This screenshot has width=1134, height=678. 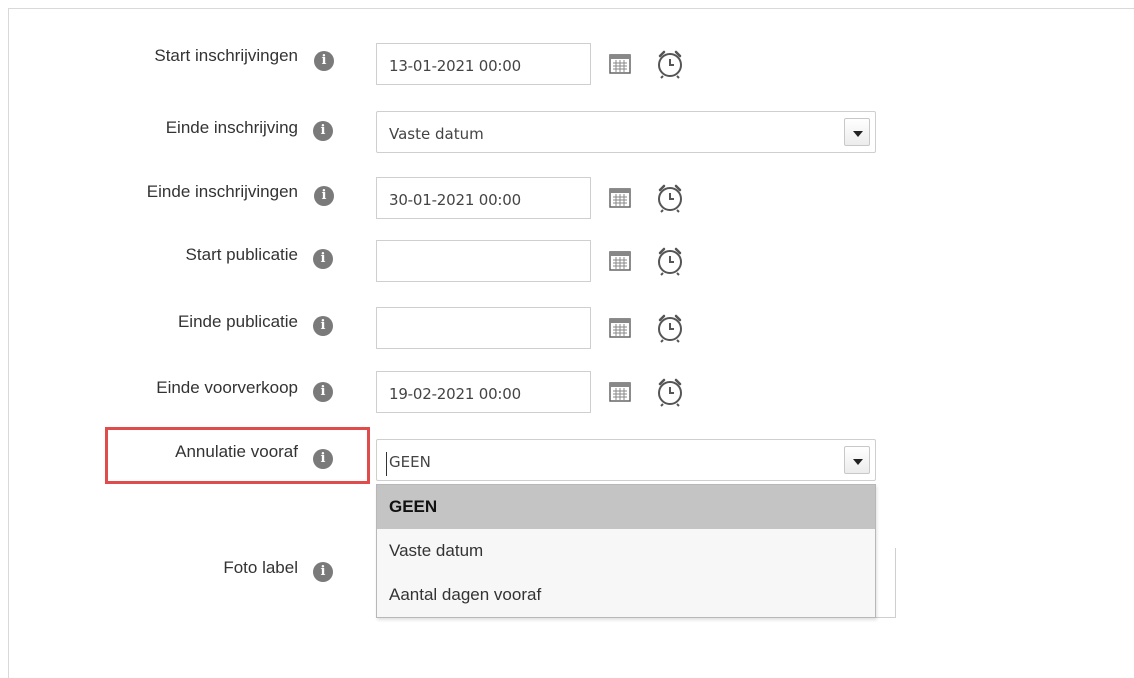 What do you see at coordinates (260, 567) in the screenshot?
I see `field-label: Foto label` at bounding box center [260, 567].